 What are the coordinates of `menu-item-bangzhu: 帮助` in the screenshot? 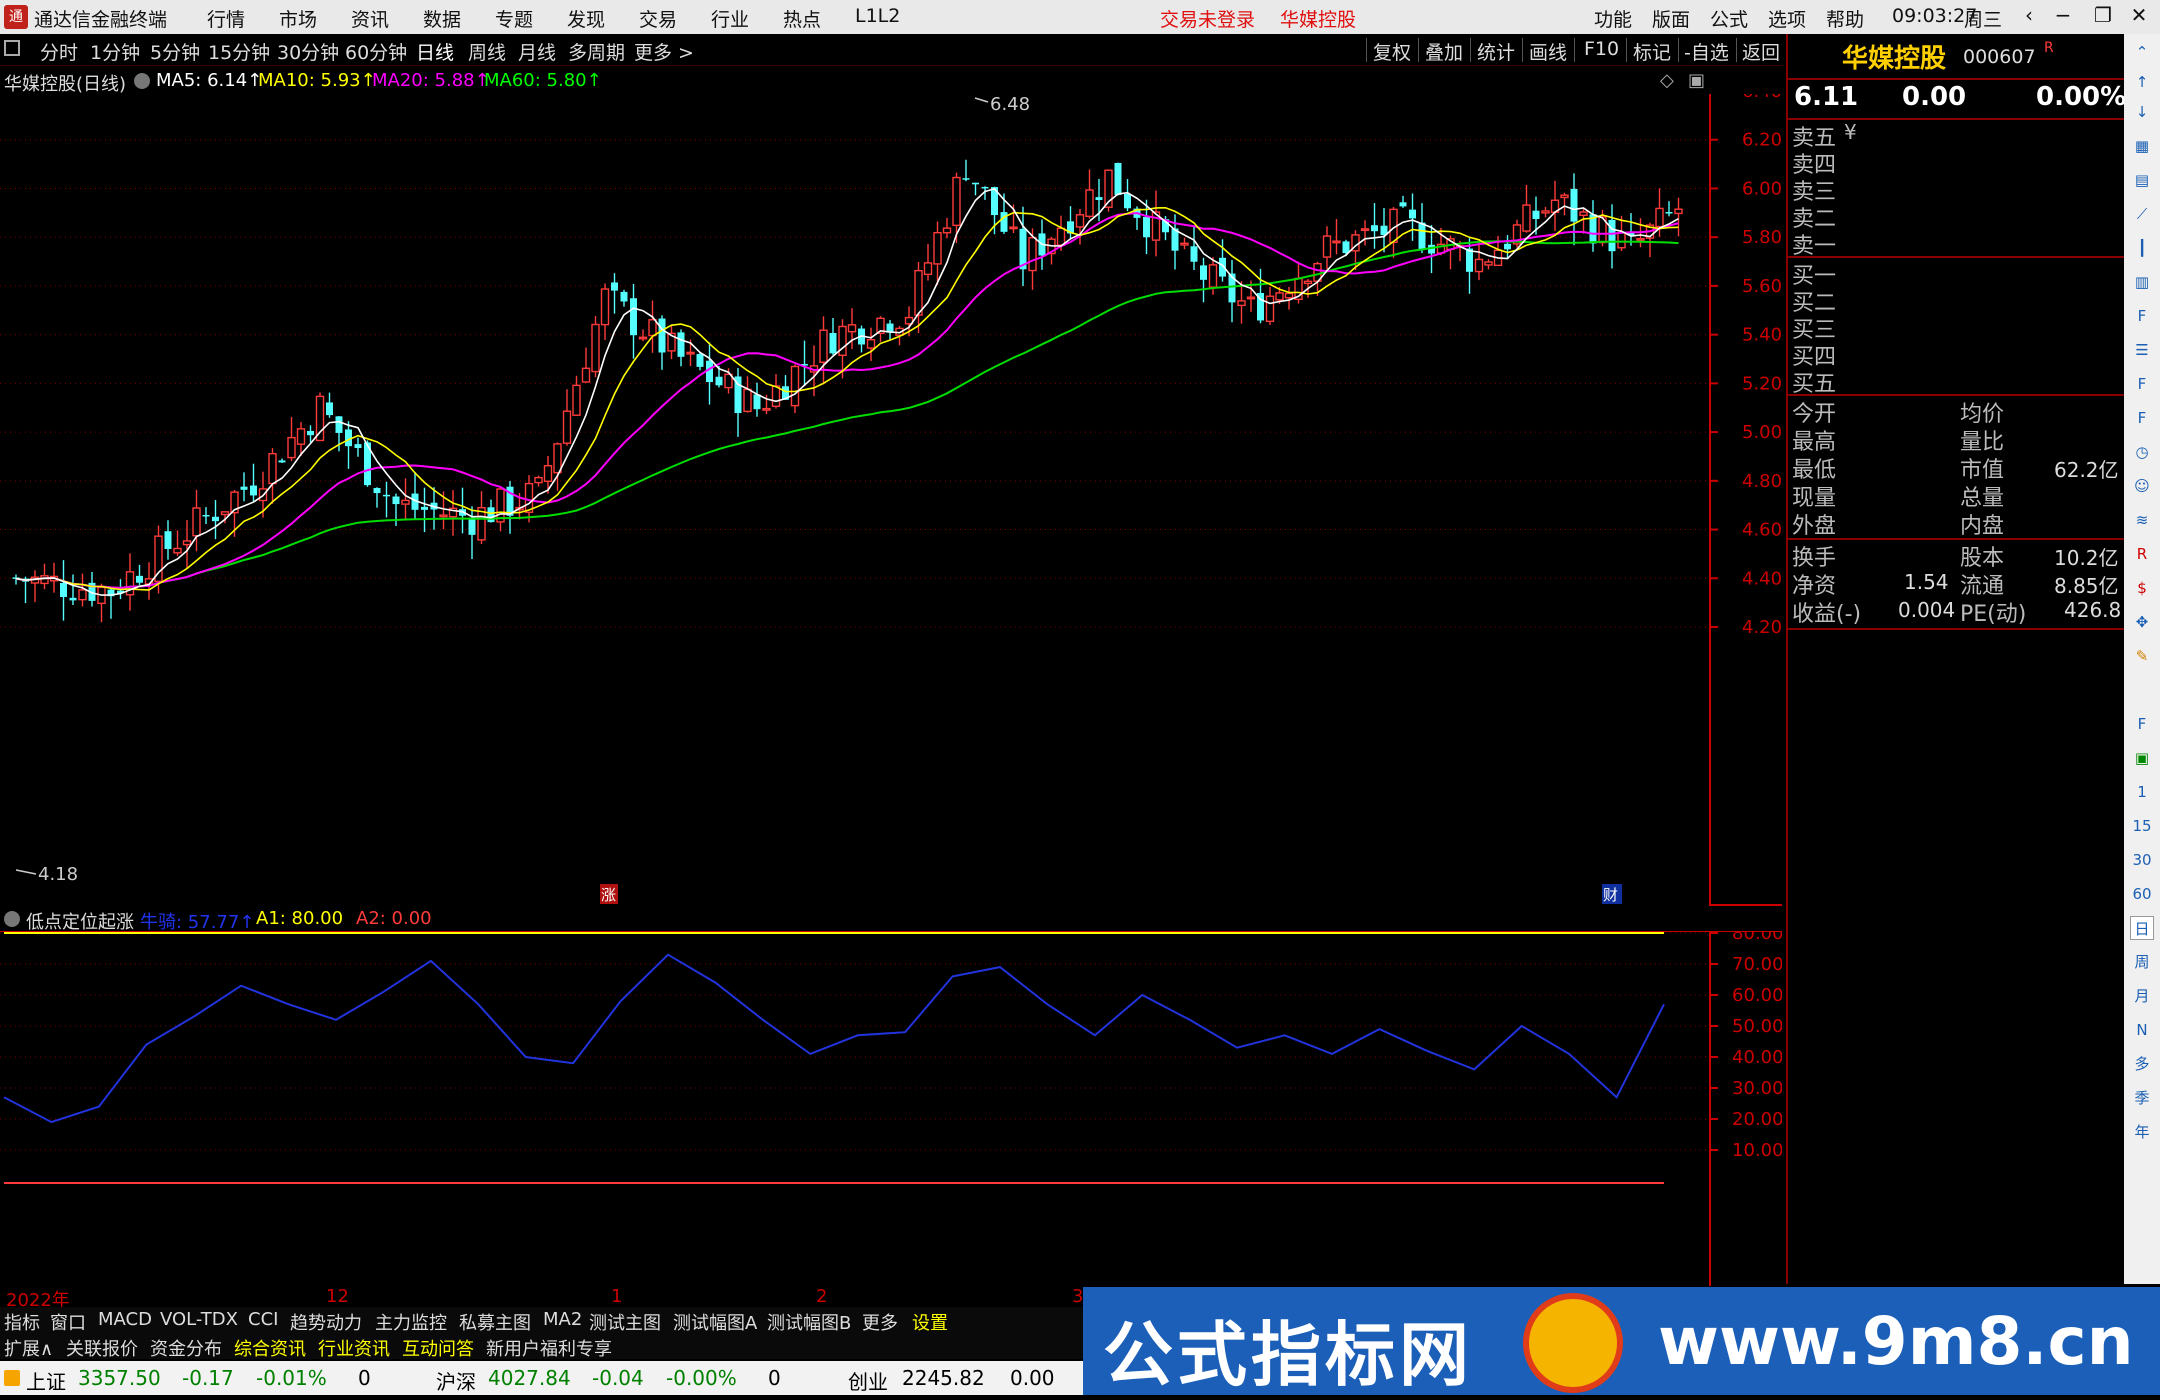 It's located at (1845, 18).